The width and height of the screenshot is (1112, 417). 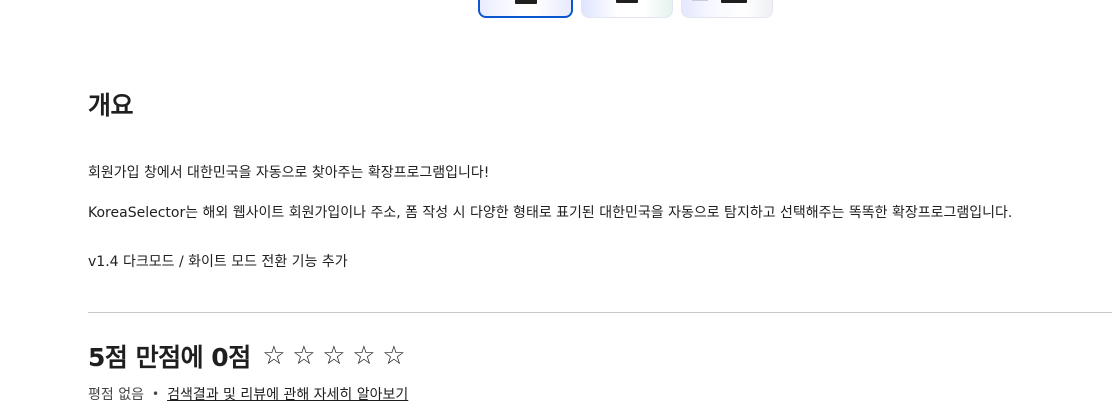 I want to click on rating-heading: 5점 만점에 0점 ☆ ☆ ☆ ☆ ☆, so click(x=248, y=356).